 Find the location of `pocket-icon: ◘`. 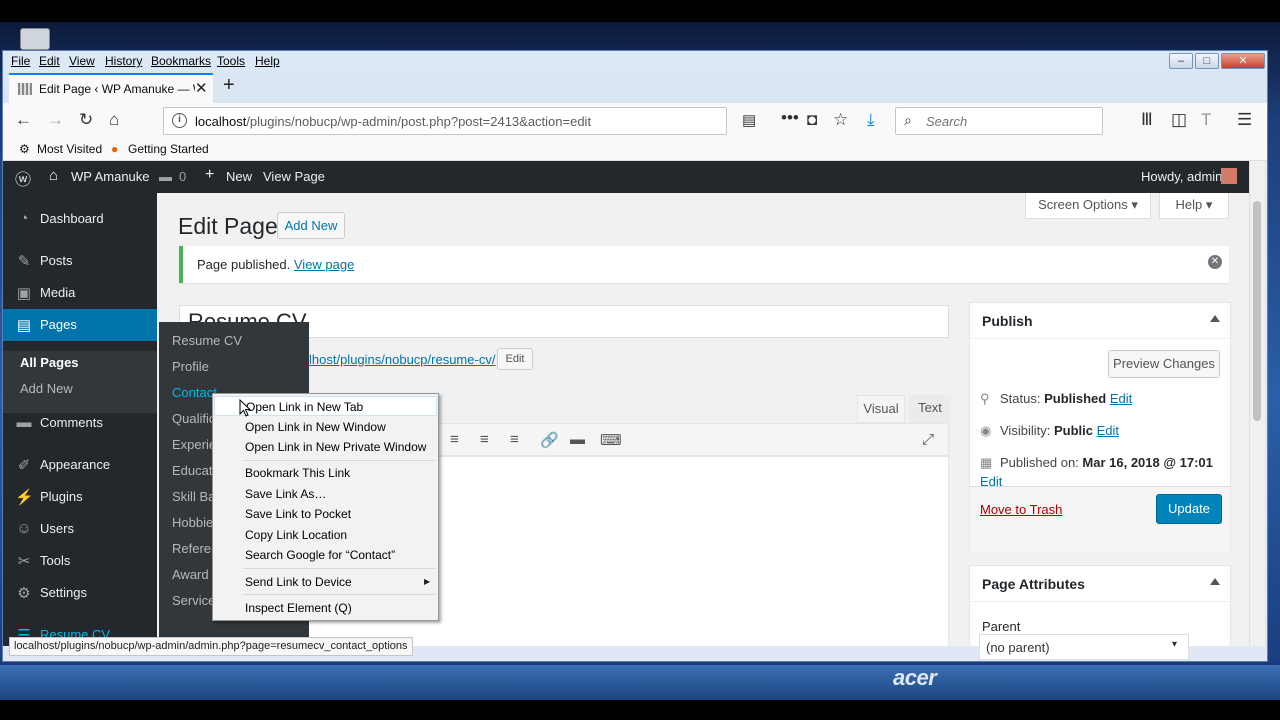

pocket-icon: ◘ is located at coordinates (812, 120).